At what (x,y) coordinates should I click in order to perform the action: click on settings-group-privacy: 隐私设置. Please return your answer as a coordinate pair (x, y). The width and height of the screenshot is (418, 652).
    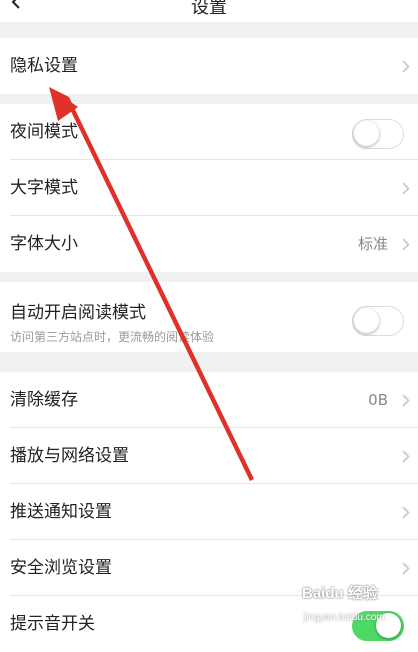
    Looking at the image, I should click on (209, 66).